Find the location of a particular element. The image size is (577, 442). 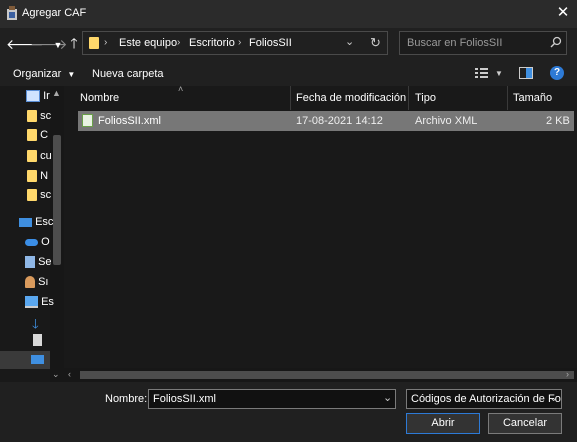

sidebar-item-selected is located at coordinates (25, 360).